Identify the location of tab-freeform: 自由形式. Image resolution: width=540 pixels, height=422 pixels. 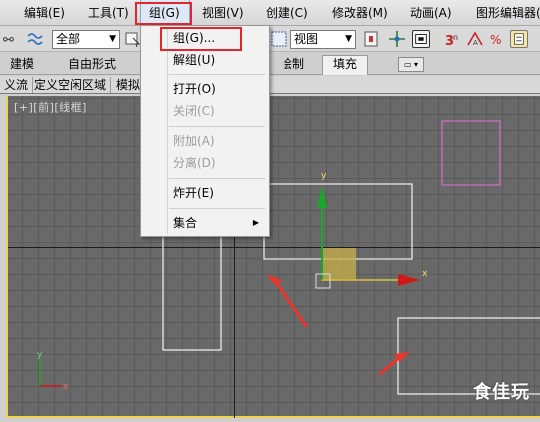
(92, 64).